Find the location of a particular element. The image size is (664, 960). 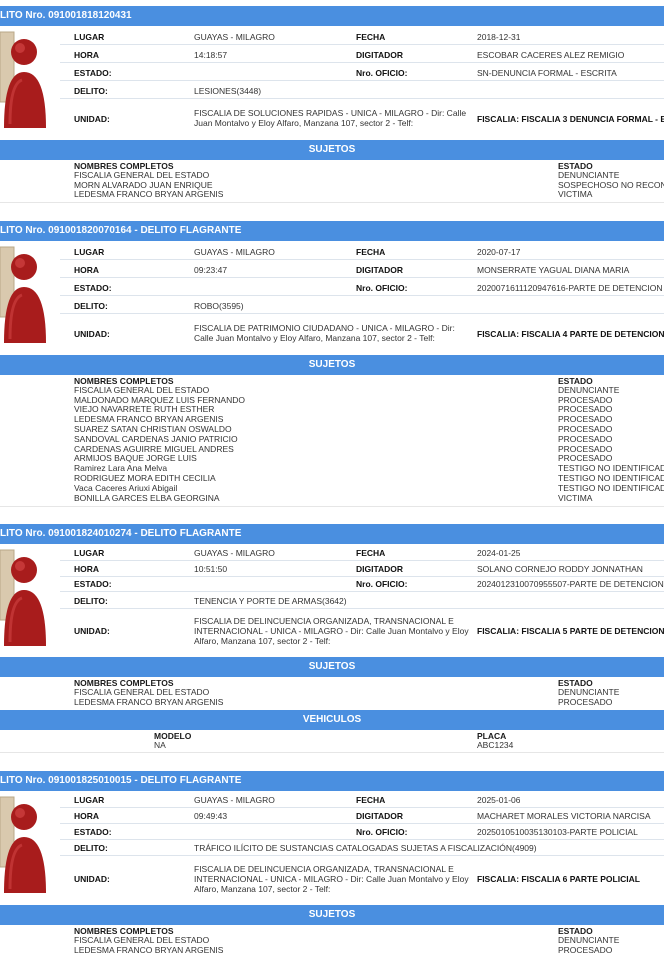

digitador-value: SOLANO CORNEJO RODDY JONNATHAN is located at coordinates (560, 569).